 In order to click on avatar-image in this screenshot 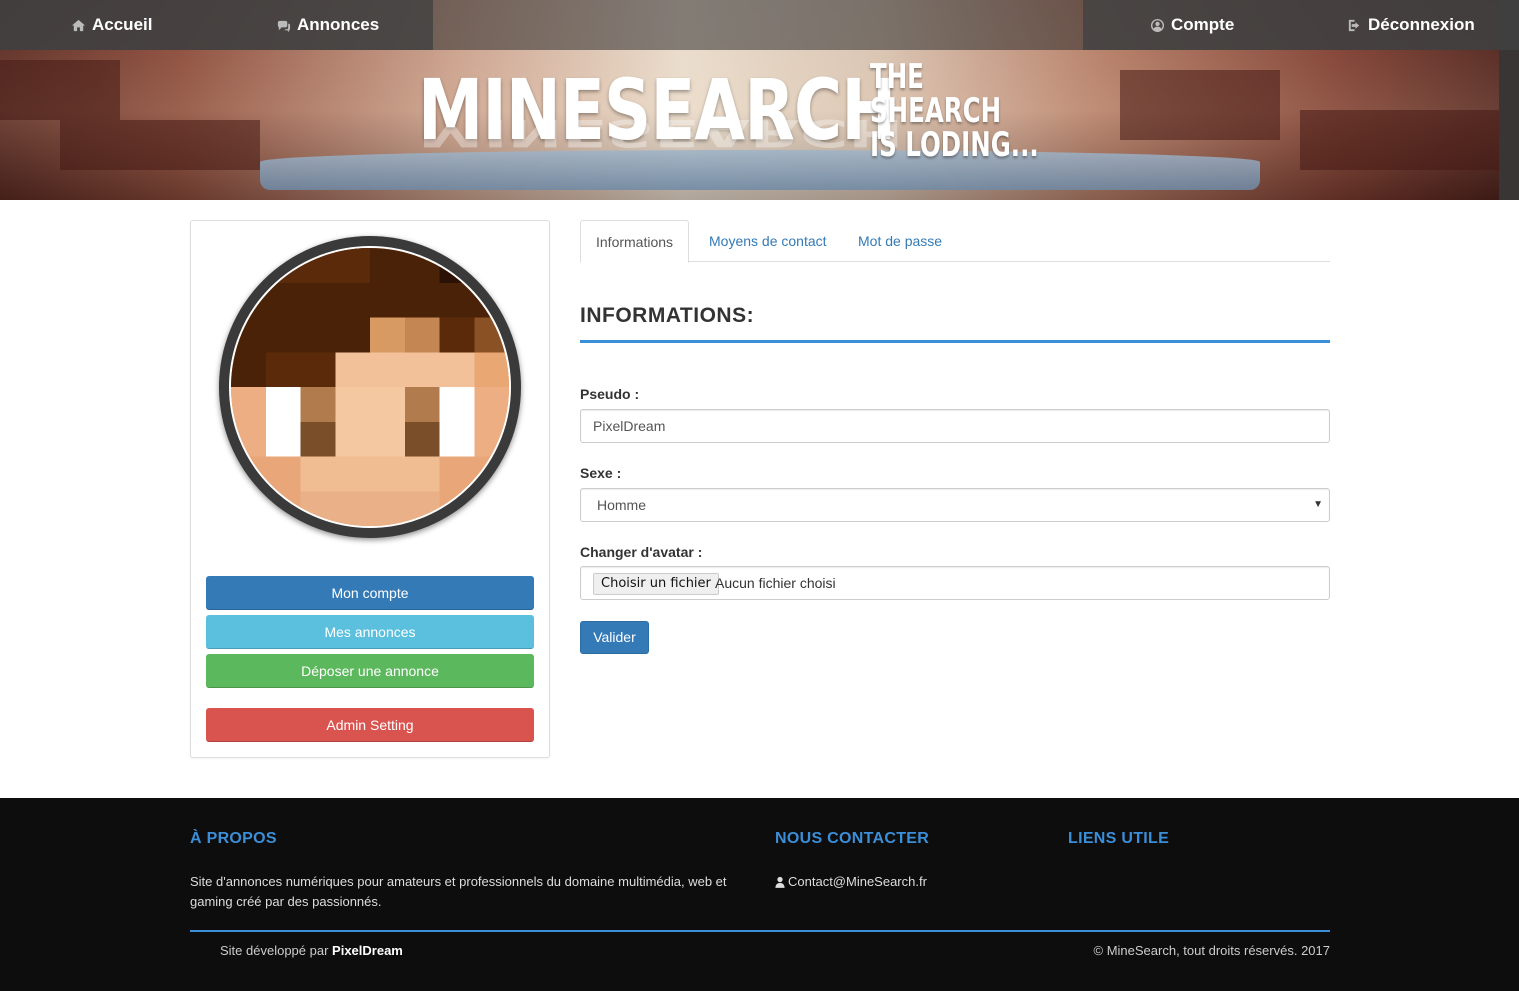, I will do `click(370, 387)`.